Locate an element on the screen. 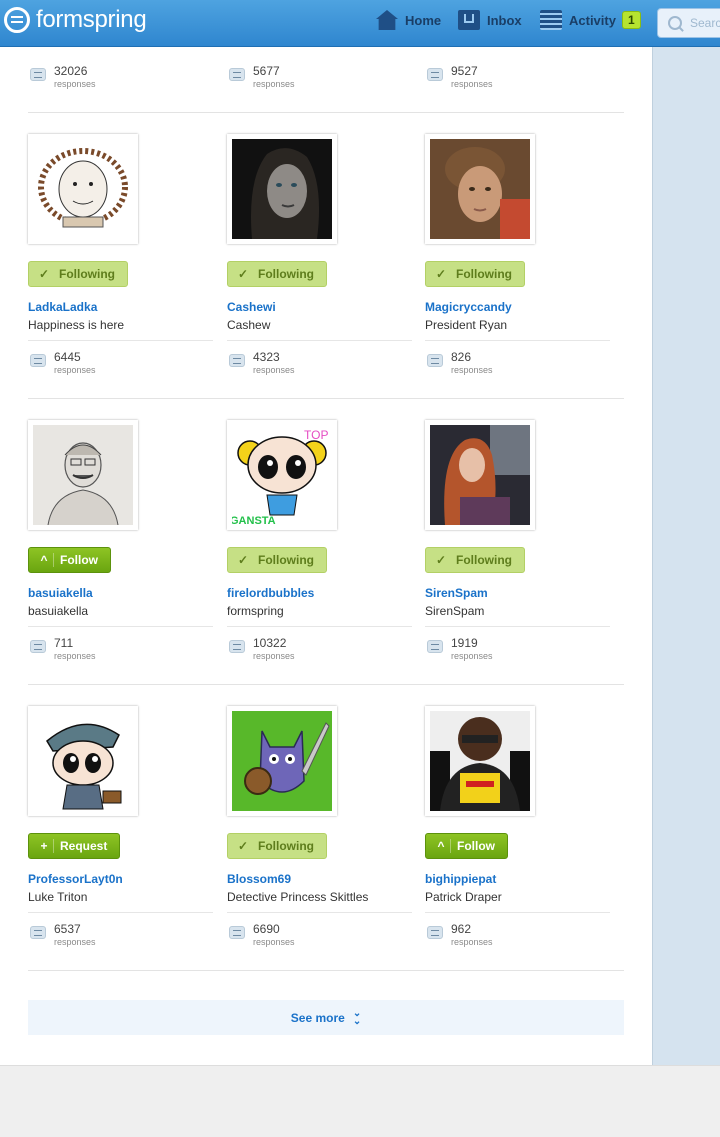 This screenshot has width=720, height=1137. responses-count: 711 is located at coordinates (64, 643).